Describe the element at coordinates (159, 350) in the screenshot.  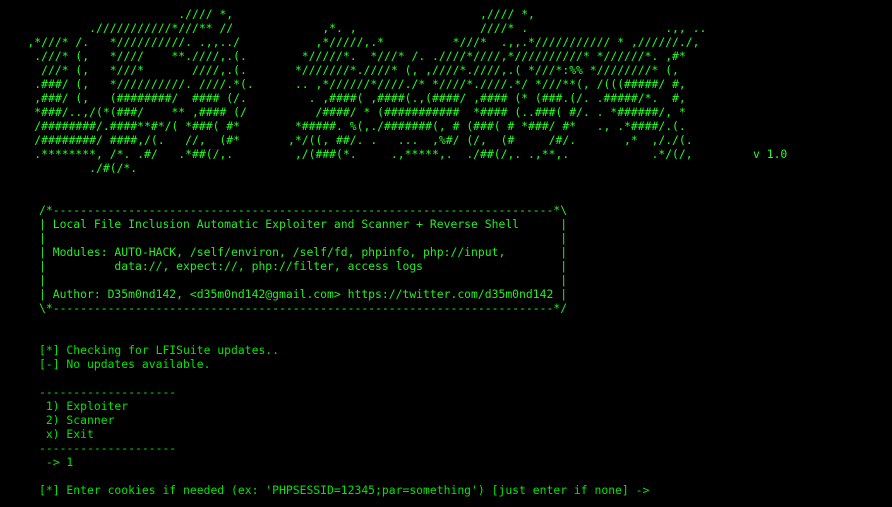
I see `status-checking-updates: [*] Checking for LFISuite updates..` at that location.